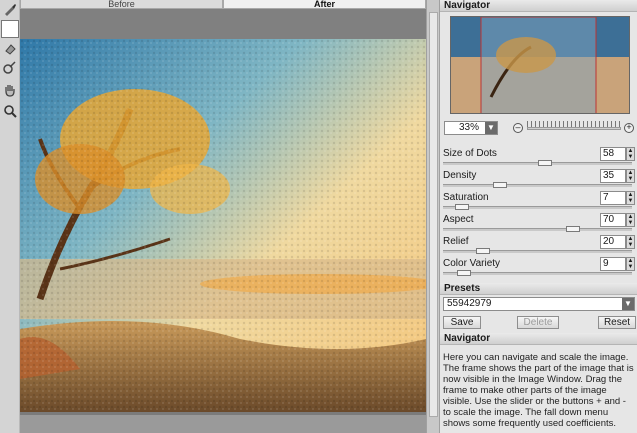 The image size is (637, 433). What do you see at coordinates (613, 264) in the screenshot?
I see `param-value-field: 9` at bounding box center [613, 264].